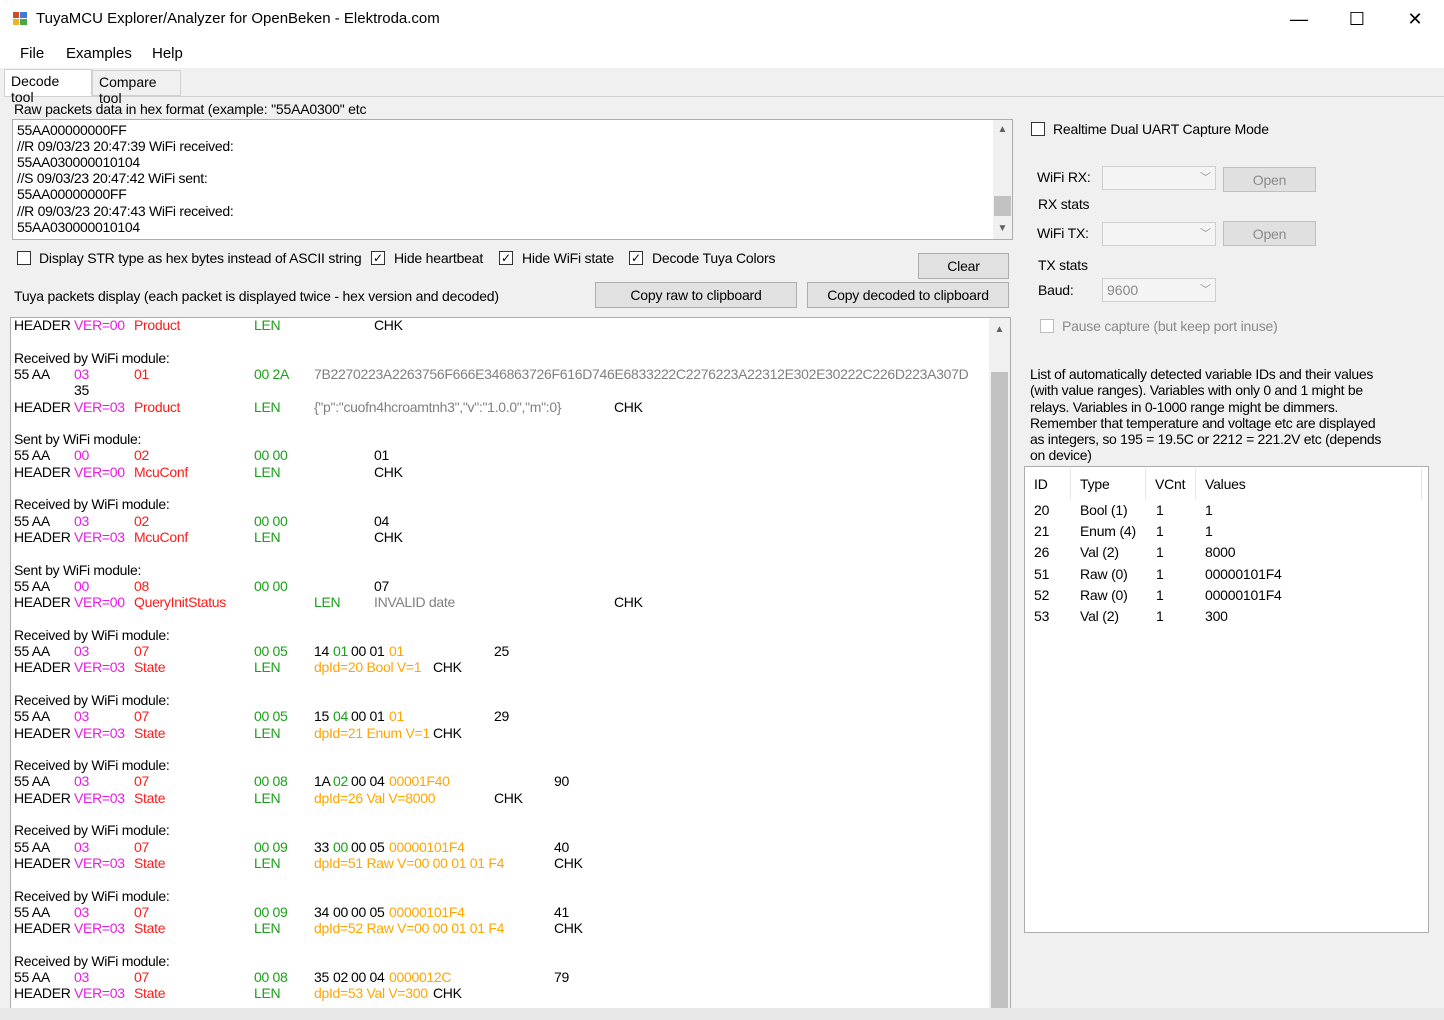  What do you see at coordinates (1041, 510) in the screenshot?
I see `cell-id: 20` at bounding box center [1041, 510].